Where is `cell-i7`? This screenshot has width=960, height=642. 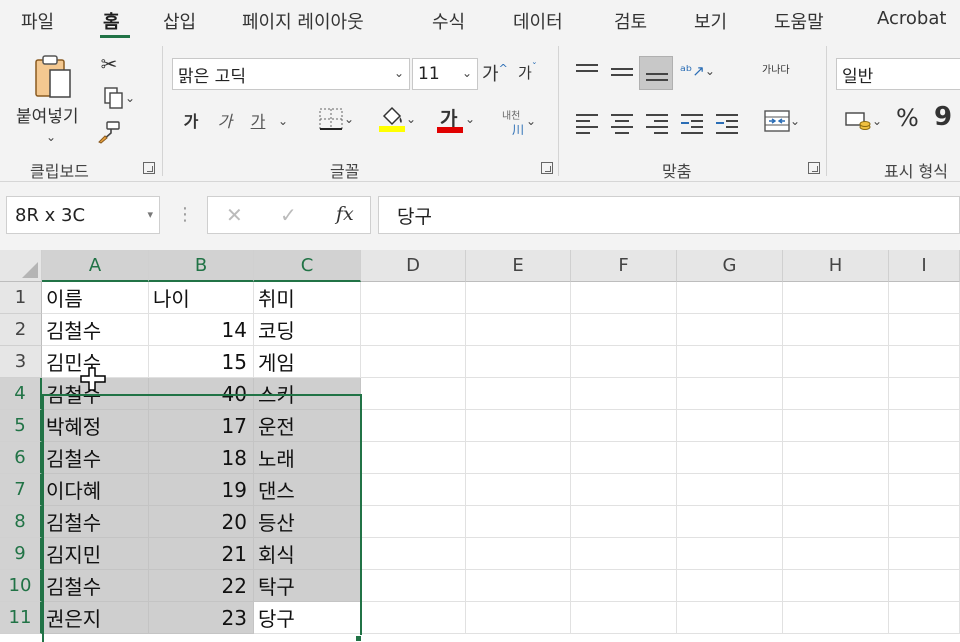
cell-i7 is located at coordinates (924, 490).